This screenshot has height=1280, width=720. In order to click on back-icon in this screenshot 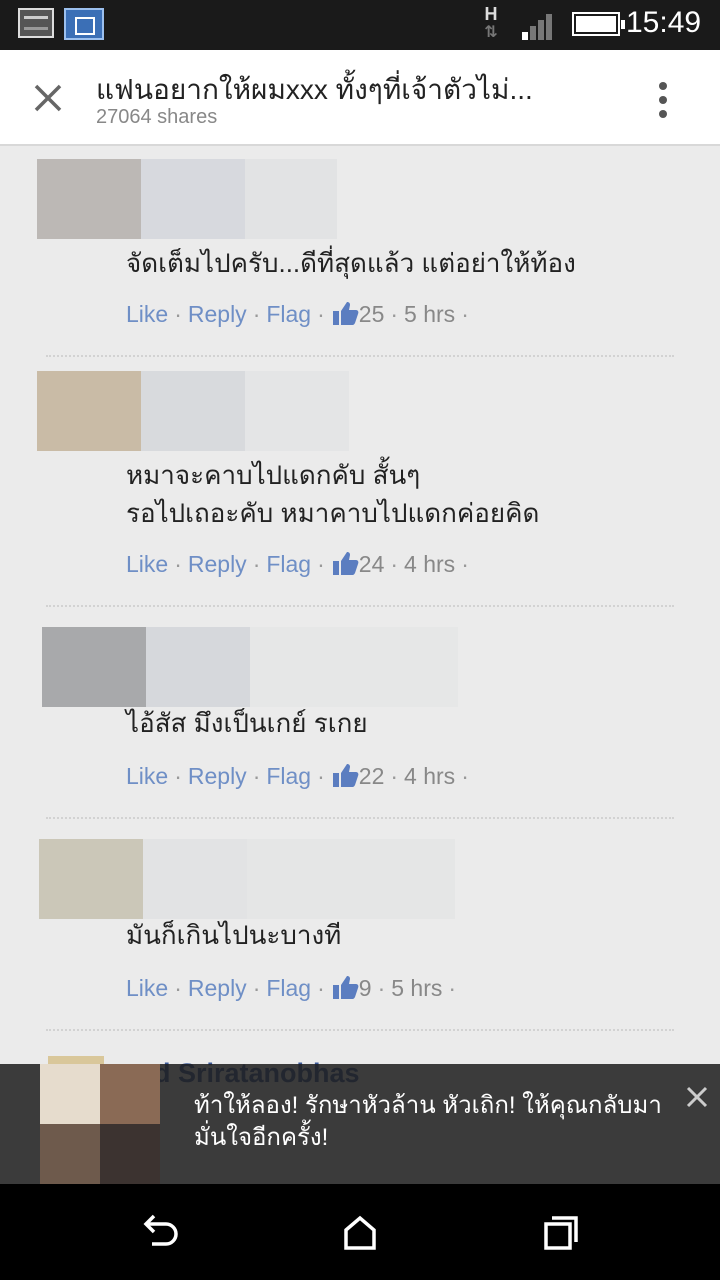, I will do `click(160, 1232)`.